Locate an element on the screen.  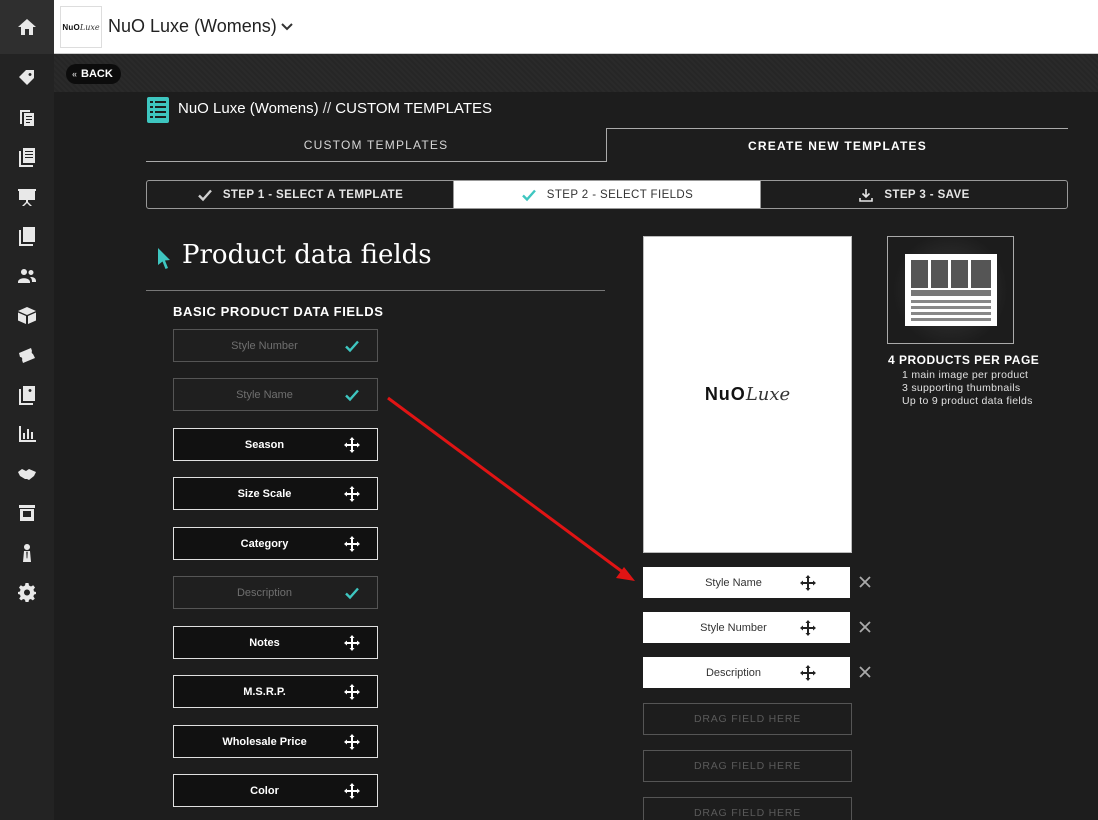
step-1: STEP 1 - SELECT A TEMPLATE is located at coordinates (300, 194).